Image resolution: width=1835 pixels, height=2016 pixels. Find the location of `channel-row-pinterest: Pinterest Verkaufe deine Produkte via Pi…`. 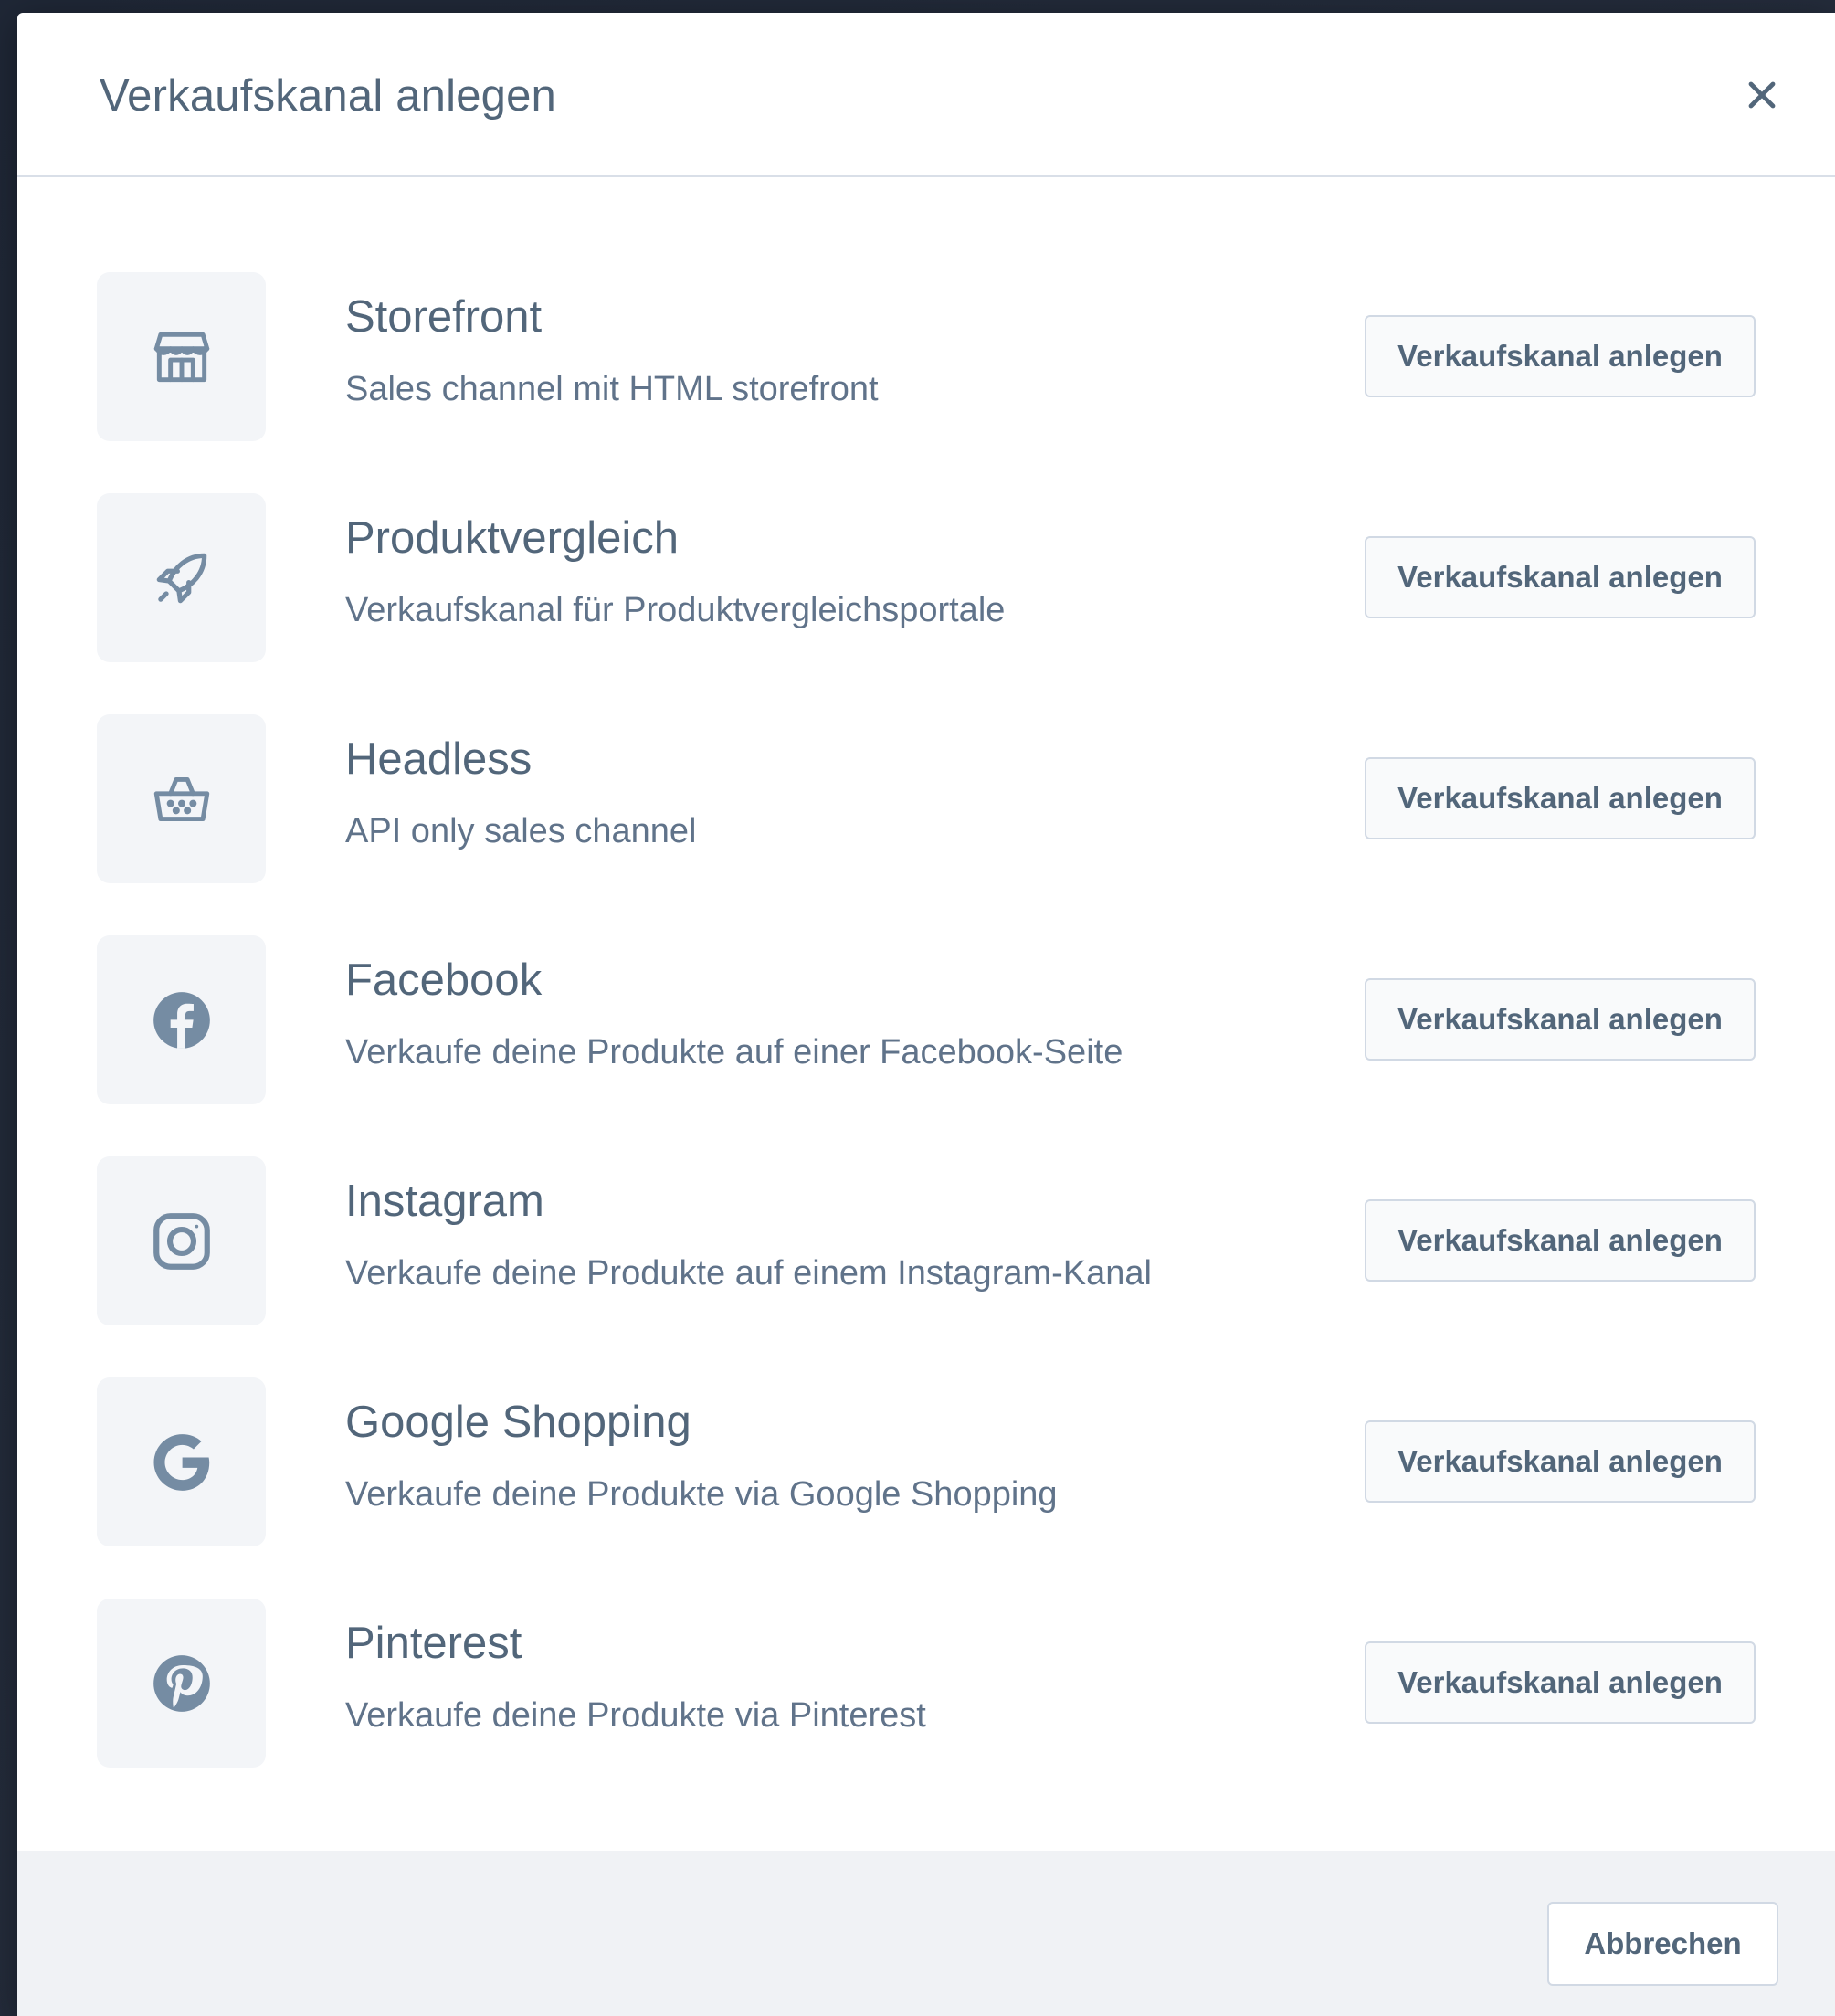

channel-row-pinterest: Pinterest Verkaufe deine Produkte via Pi… is located at coordinates (926, 1683).